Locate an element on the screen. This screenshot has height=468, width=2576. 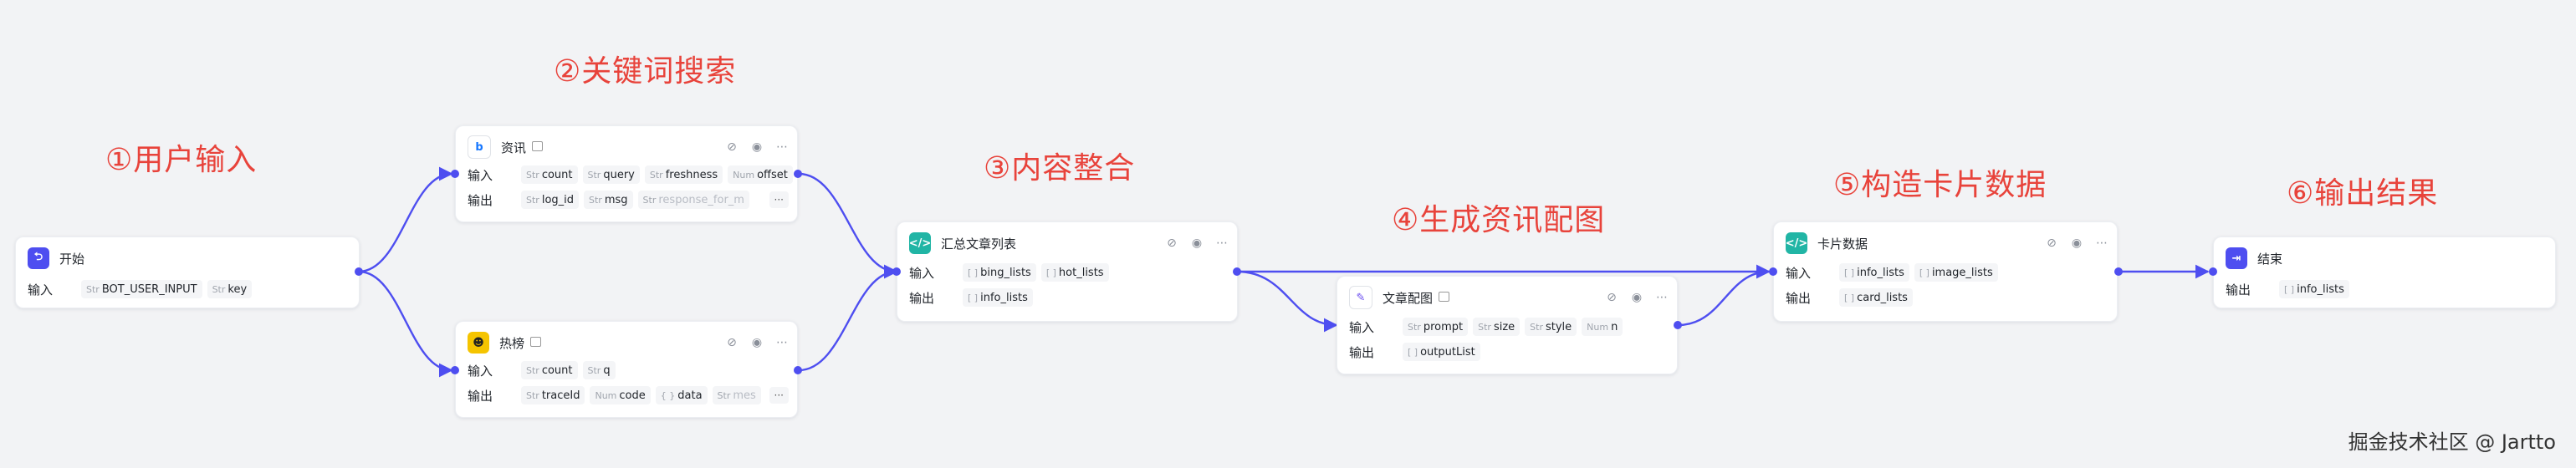
annotation-generate-image: ④生成资讯配图 is located at coordinates (1499, 220).